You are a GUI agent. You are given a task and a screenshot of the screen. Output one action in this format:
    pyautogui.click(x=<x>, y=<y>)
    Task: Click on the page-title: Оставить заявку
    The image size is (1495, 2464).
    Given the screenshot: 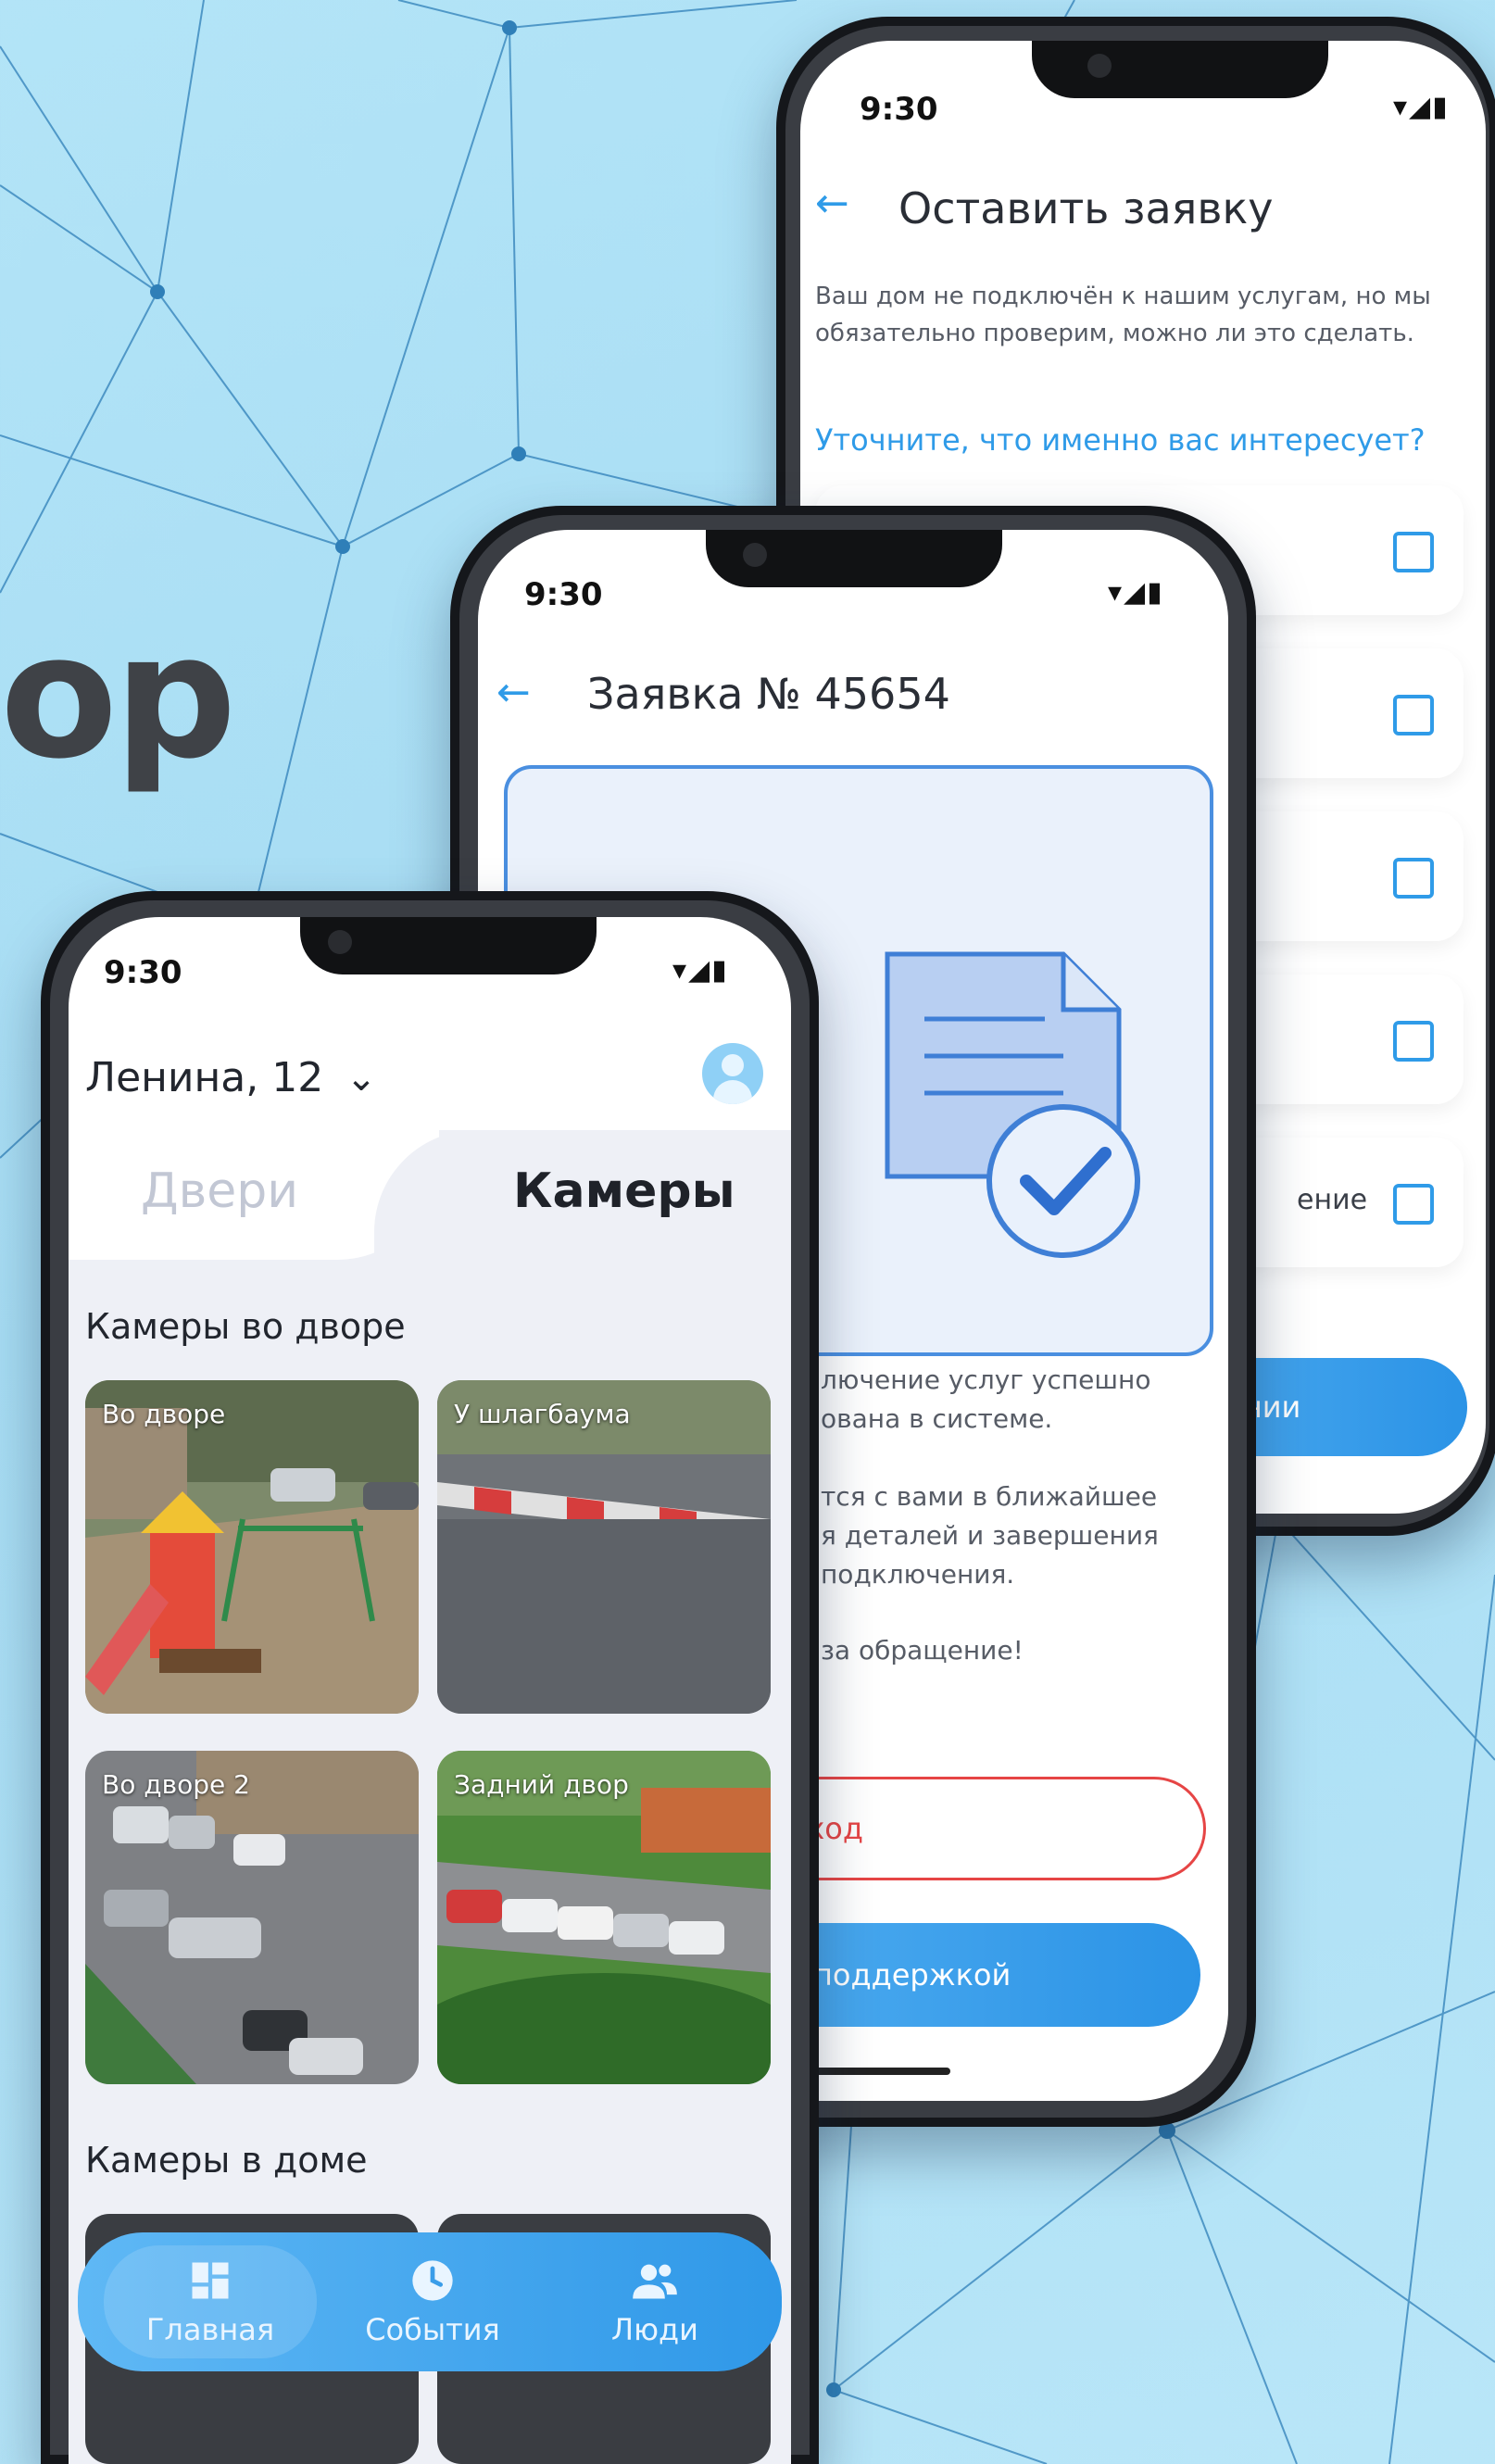 What is the action you would take?
    pyautogui.click(x=1086, y=208)
    